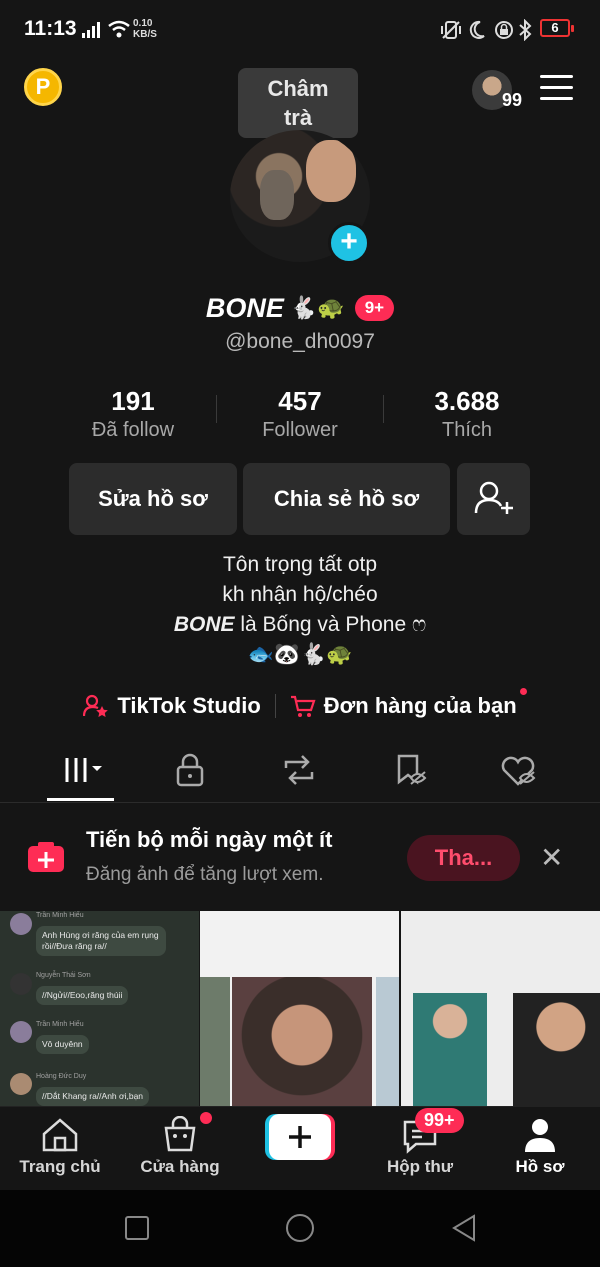  Describe the element at coordinates (303, 706) in the screenshot. I see `cart-icon` at that location.